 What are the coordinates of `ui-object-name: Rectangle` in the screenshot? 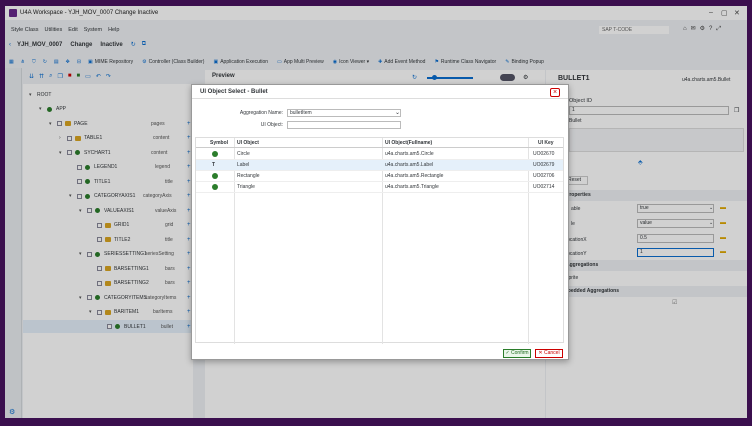 It's located at (248, 176).